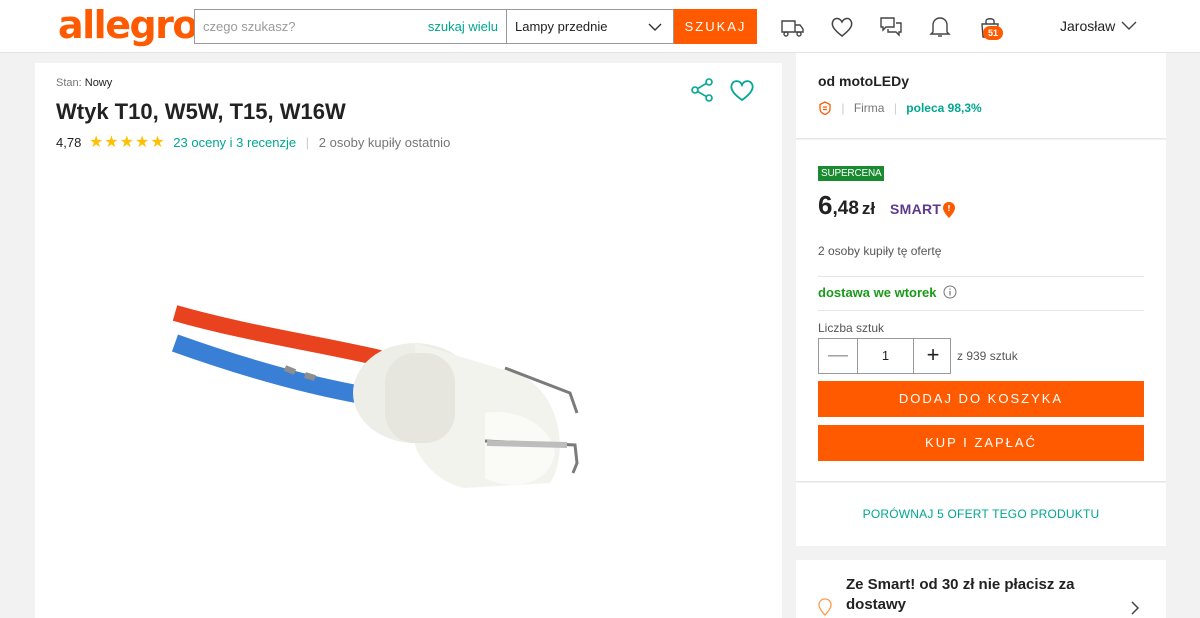 The height and width of the screenshot is (618, 1200). What do you see at coordinates (463, 26) in the screenshot?
I see `search-many-link: szukaj wielu` at bounding box center [463, 26].